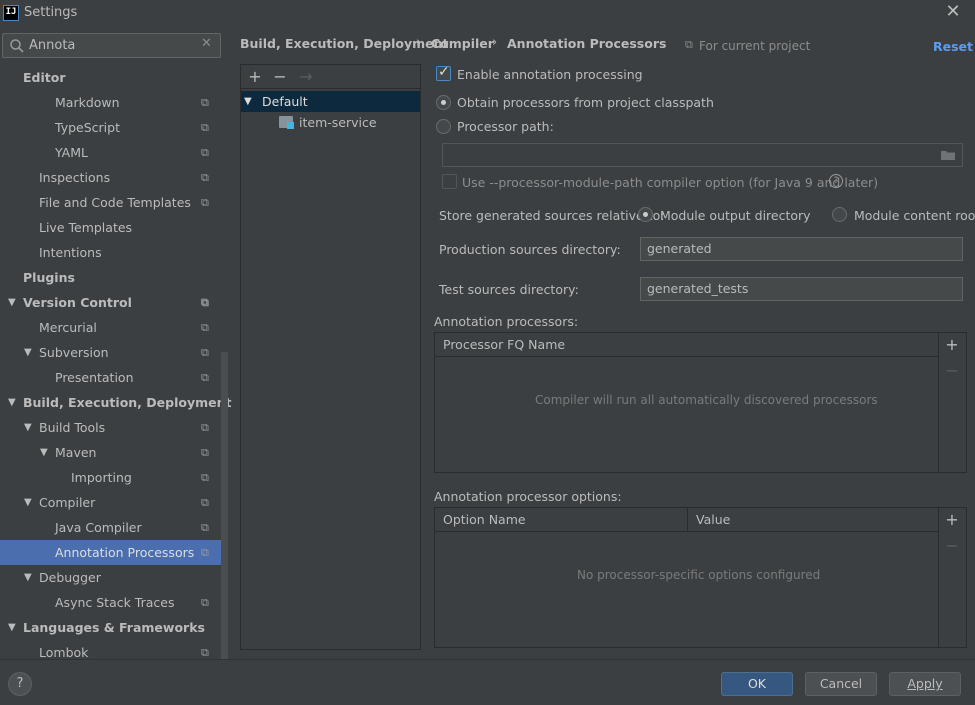  I want to click on sidebar-item-label: Async Stack Traces, so click(115, 602).